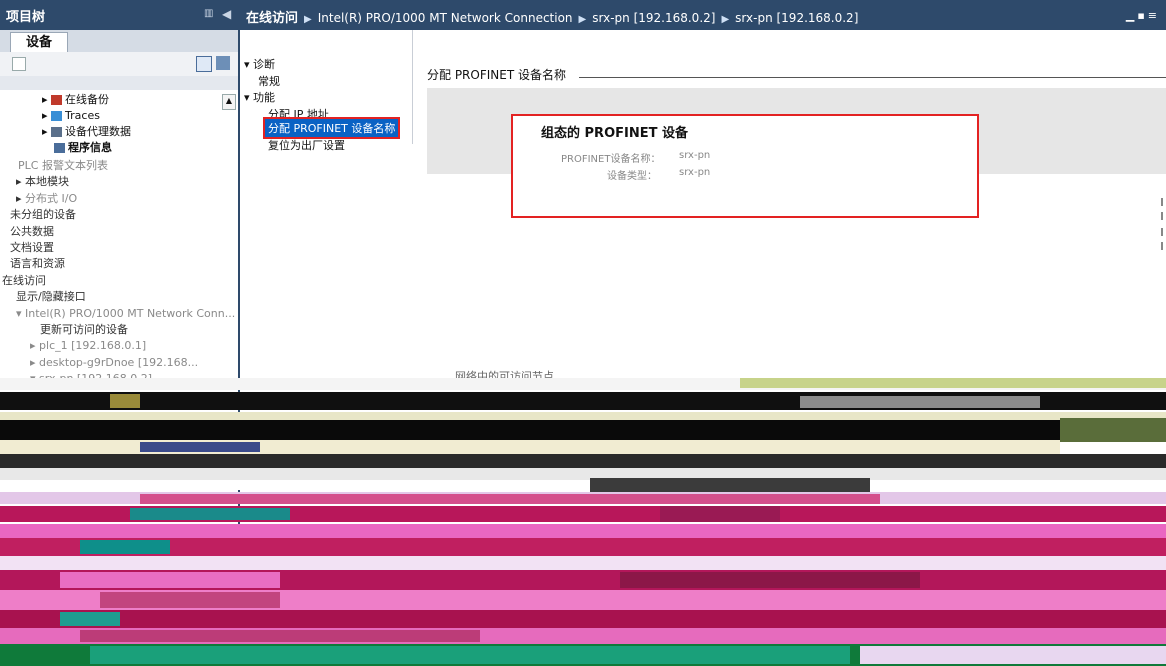  I want to click on tab-devices: 设备, so click(39, 42).